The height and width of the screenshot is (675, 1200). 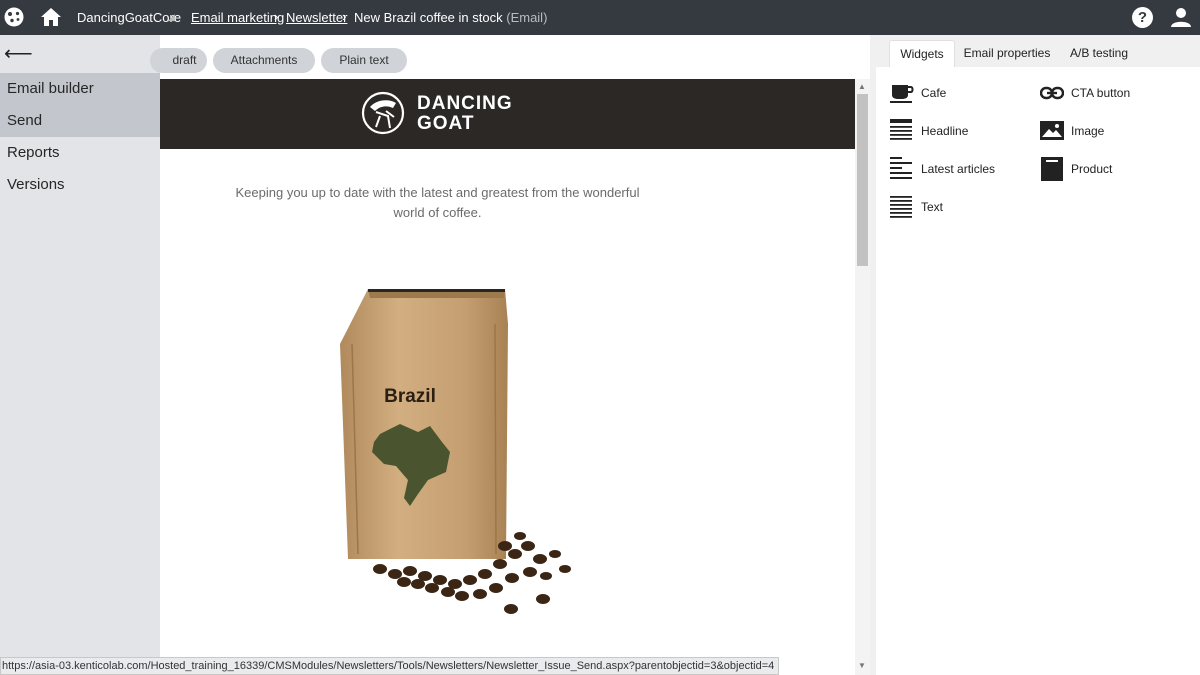 What do you see at coordinates (902, 94) in the screenshot?
I see `cafe-icon` at bounding box center [902, 94].